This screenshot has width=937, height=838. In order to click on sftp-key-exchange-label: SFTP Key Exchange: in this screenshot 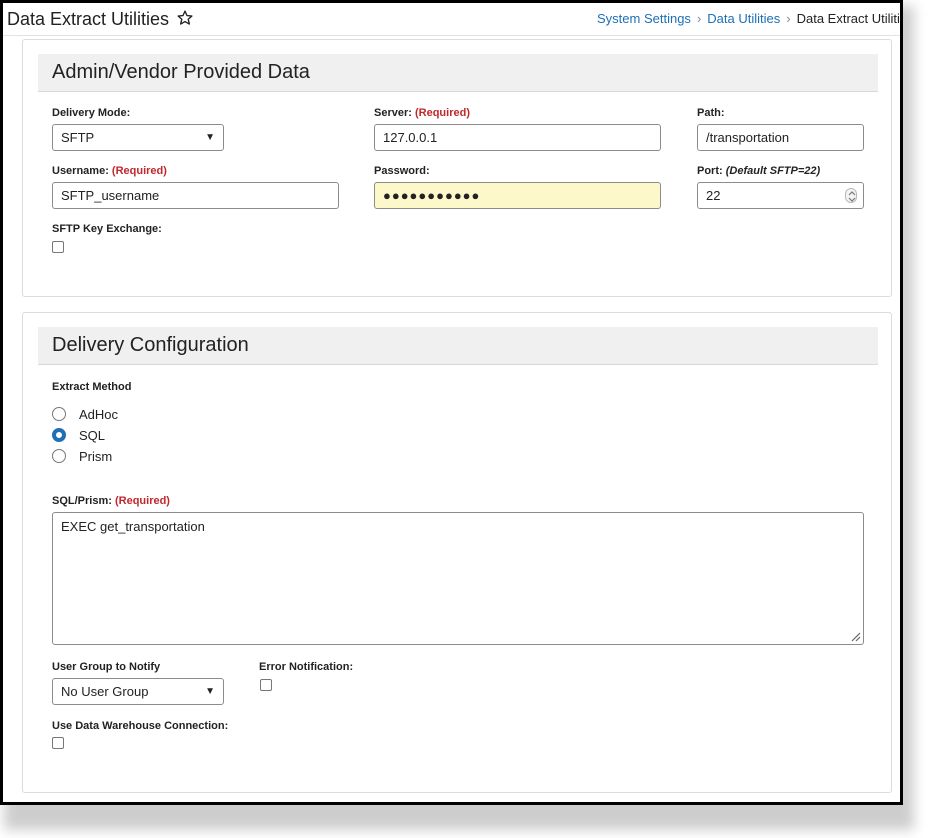, I will do `click(107, 229)`.